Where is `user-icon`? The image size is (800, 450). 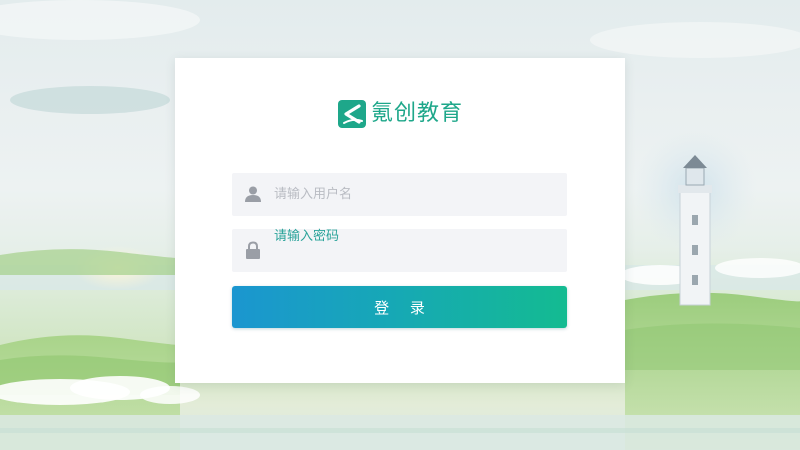
user-icon is located at coordinates (253, 194).